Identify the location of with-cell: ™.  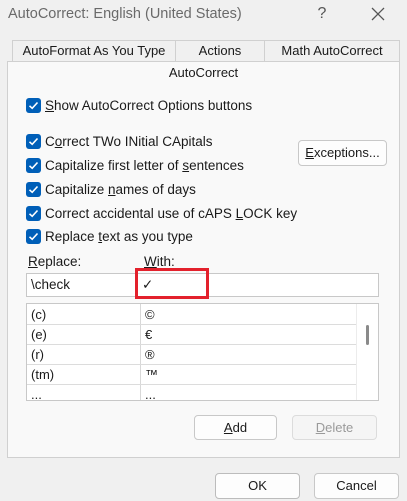
(151, 374).